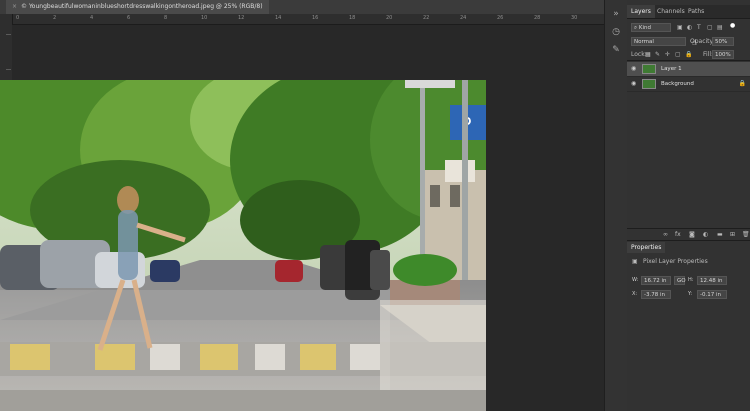  I want to click on filter-shape-icon: ▢, so click(710, 27).